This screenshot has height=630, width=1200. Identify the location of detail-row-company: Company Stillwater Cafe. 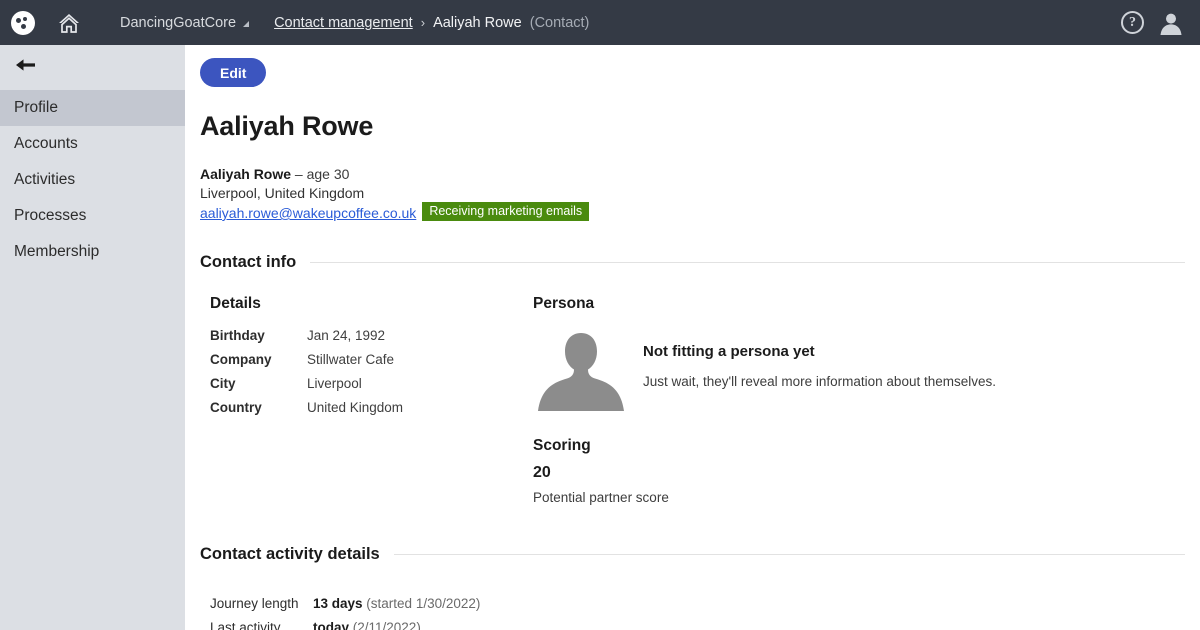
(306, 360).